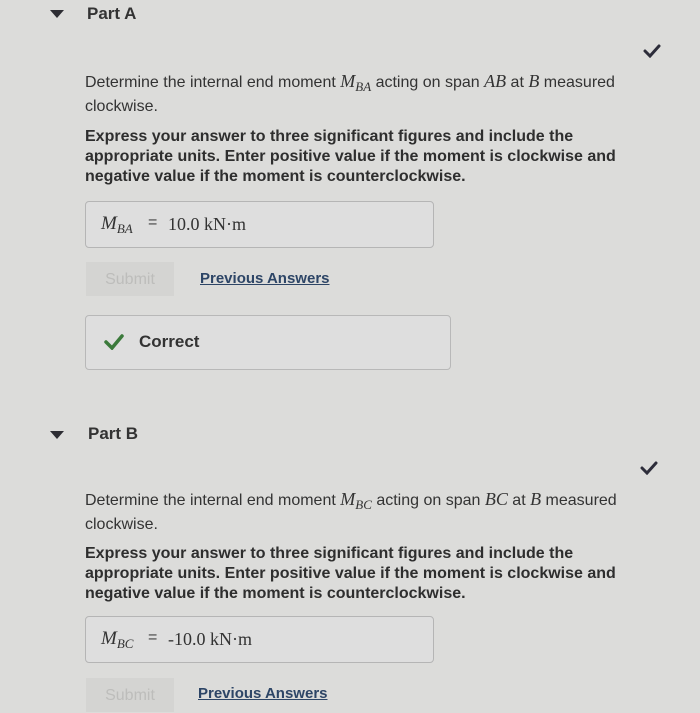 The width and height of the screenshot is (700, 713). I want to click on part-b-answer-field: MBC = -10.0 kN·m, so click(259, 639).